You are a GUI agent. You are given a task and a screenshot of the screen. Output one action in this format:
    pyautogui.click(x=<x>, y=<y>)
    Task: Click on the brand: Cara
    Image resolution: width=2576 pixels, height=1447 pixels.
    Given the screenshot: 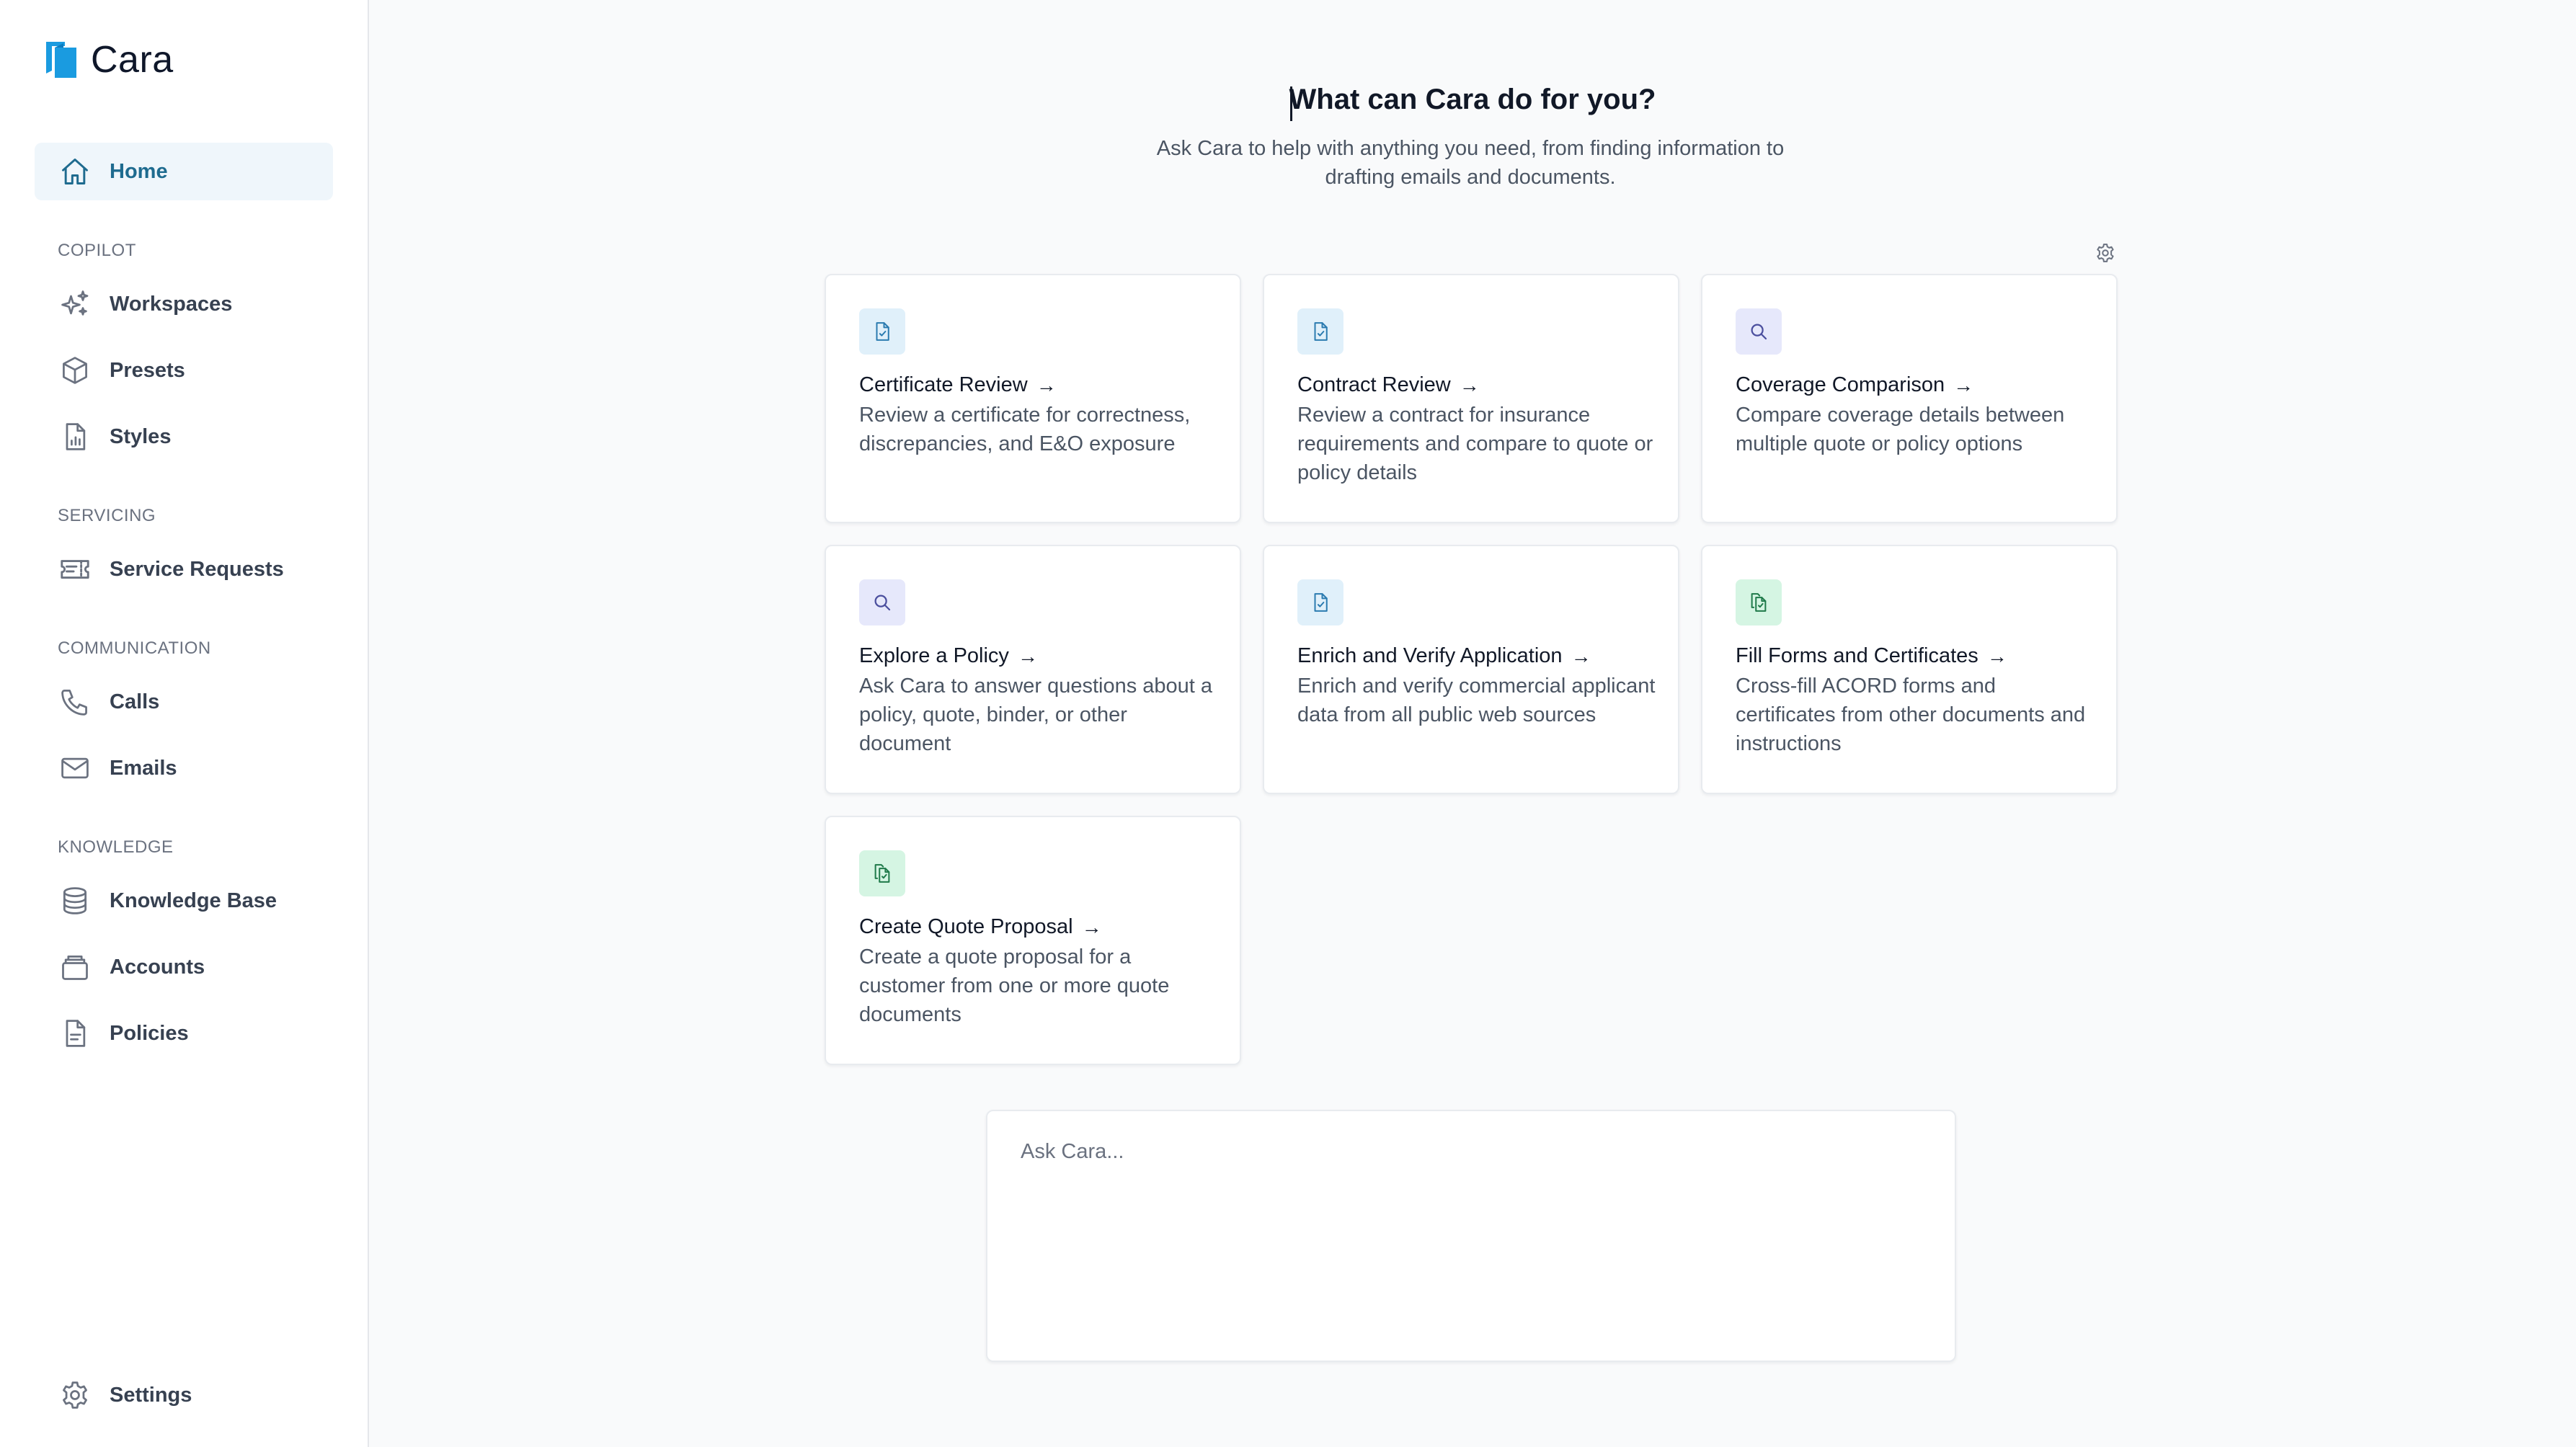 What is the action you would take?
    pyautogui.click(x=110, y=60)
    